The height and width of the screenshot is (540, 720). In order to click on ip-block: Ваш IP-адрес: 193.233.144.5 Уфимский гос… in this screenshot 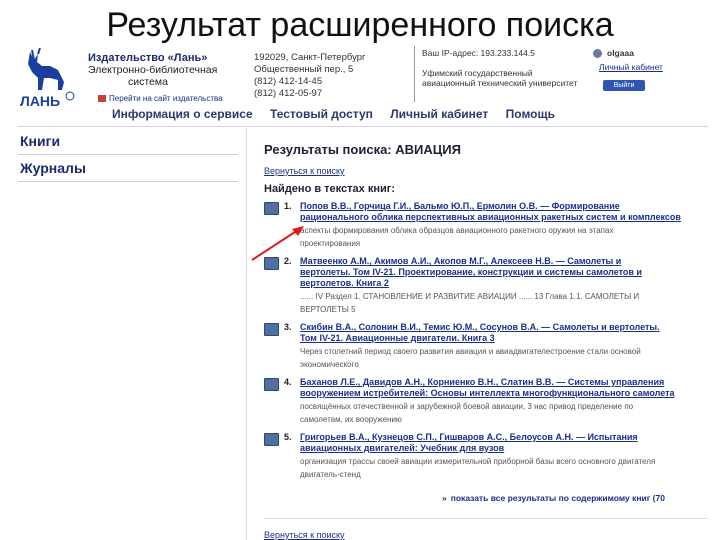, I will do `click(512, 68)`.